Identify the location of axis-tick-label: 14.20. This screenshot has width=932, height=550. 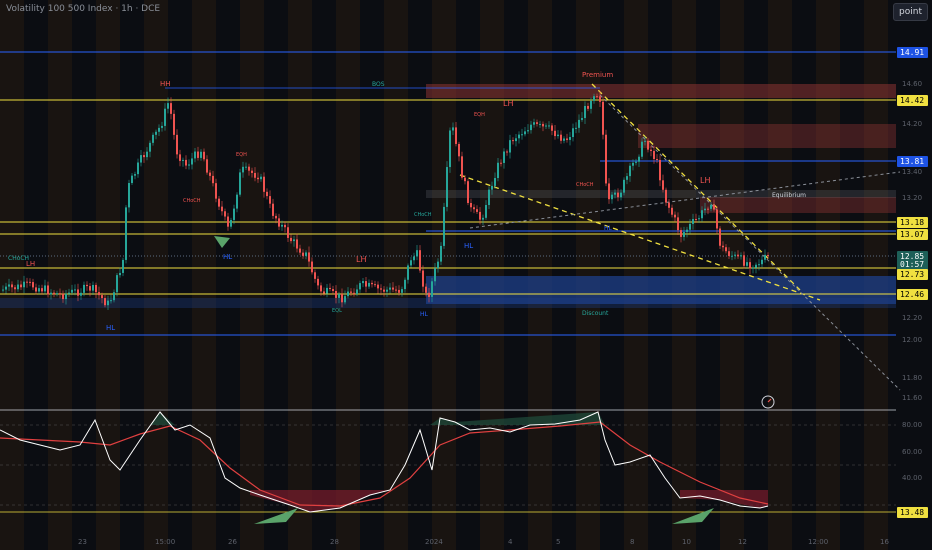
(912, 124).